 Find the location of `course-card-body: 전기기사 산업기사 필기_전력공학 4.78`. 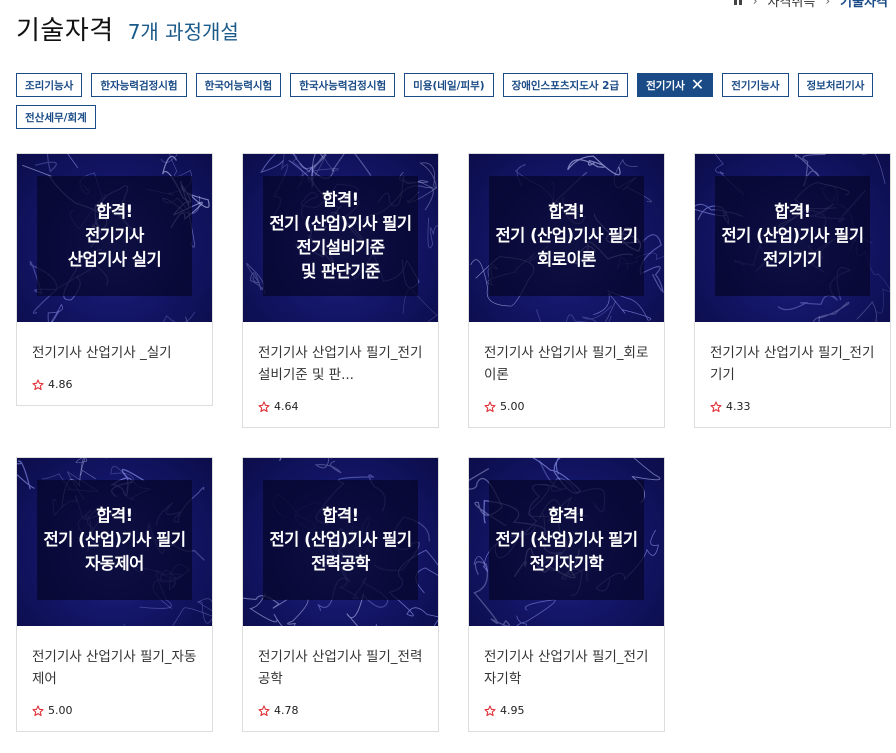

course-card-body: 전기기사 산업기사 필기_전력공학 4.78 is located at coordinates (340, 678).